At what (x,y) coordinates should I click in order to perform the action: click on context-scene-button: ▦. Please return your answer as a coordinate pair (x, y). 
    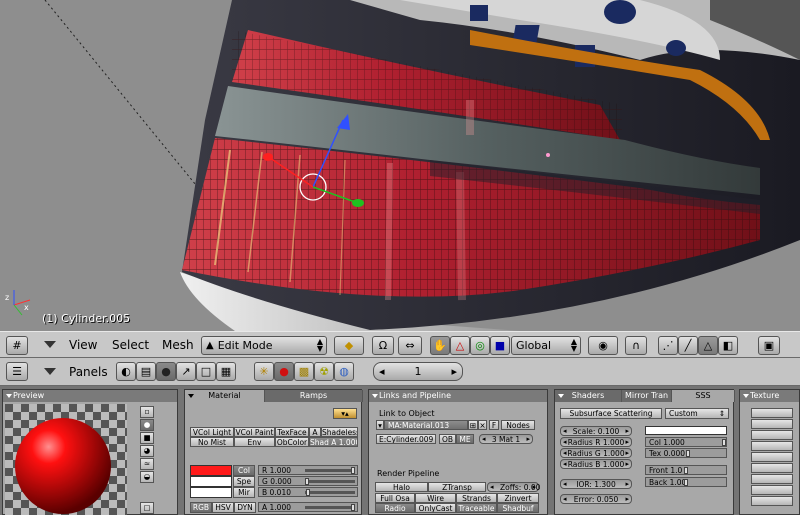
    Looking at the image, I should click on (226, 371).